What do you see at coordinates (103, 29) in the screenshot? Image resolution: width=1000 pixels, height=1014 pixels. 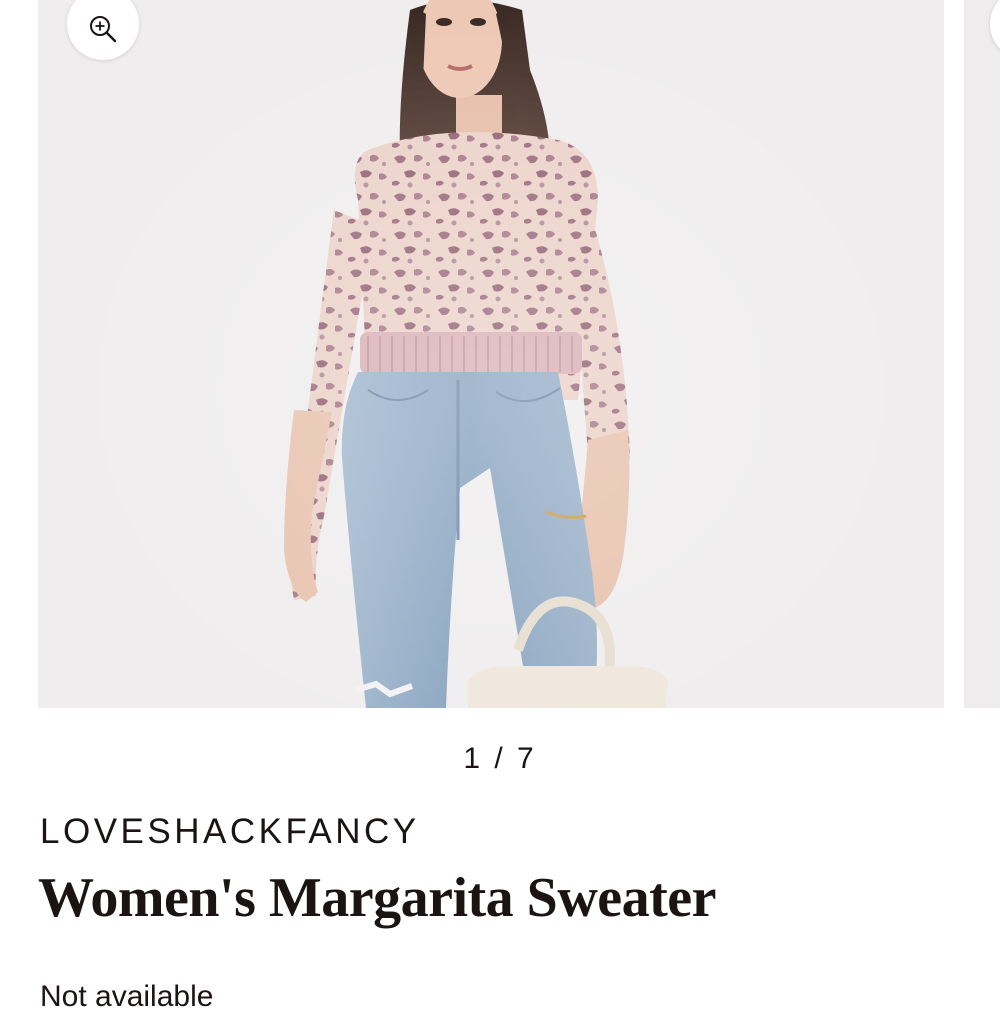 I see `zoom-in-icon` at bounding box center [103, 29].